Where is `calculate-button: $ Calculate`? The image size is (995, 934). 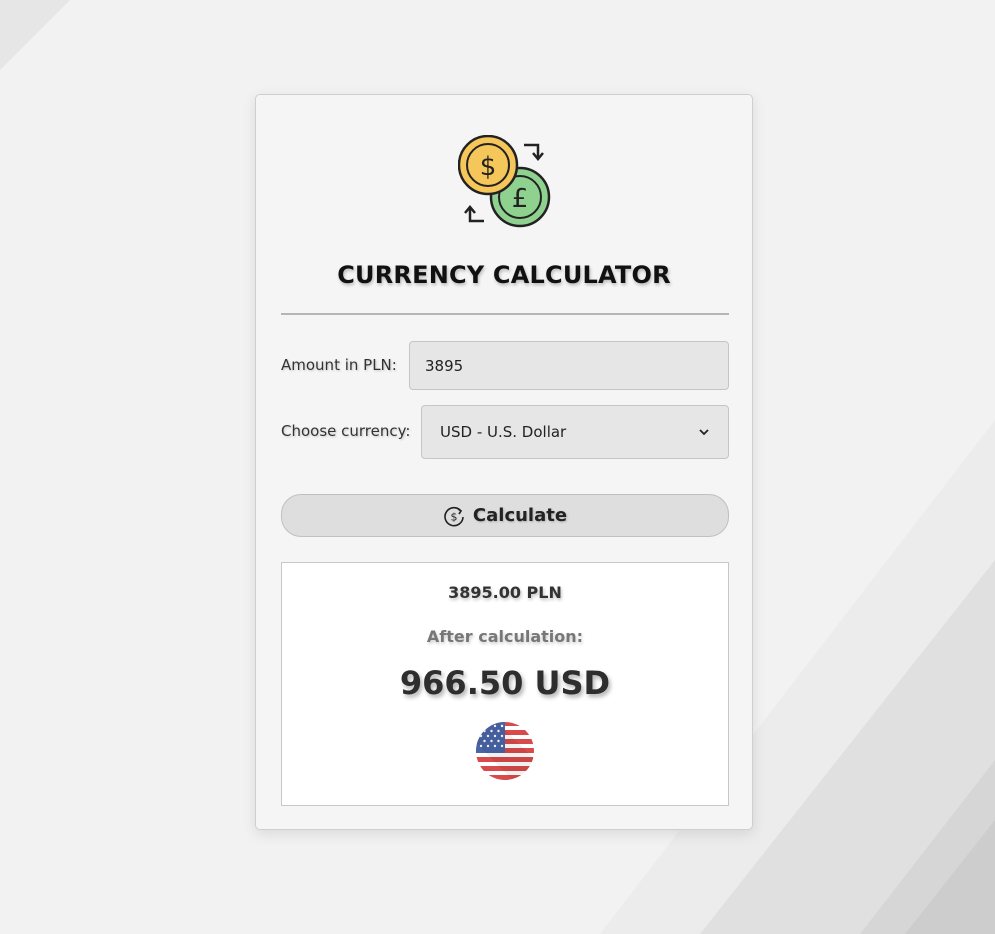
calculate-button: $ Calculate is located at coordinates (505, 515).